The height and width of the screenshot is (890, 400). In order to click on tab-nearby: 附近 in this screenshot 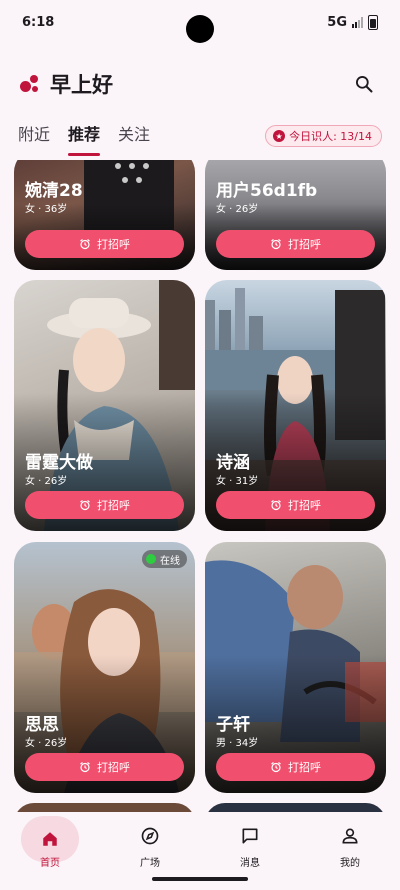, I will do `click(34, 136)`.